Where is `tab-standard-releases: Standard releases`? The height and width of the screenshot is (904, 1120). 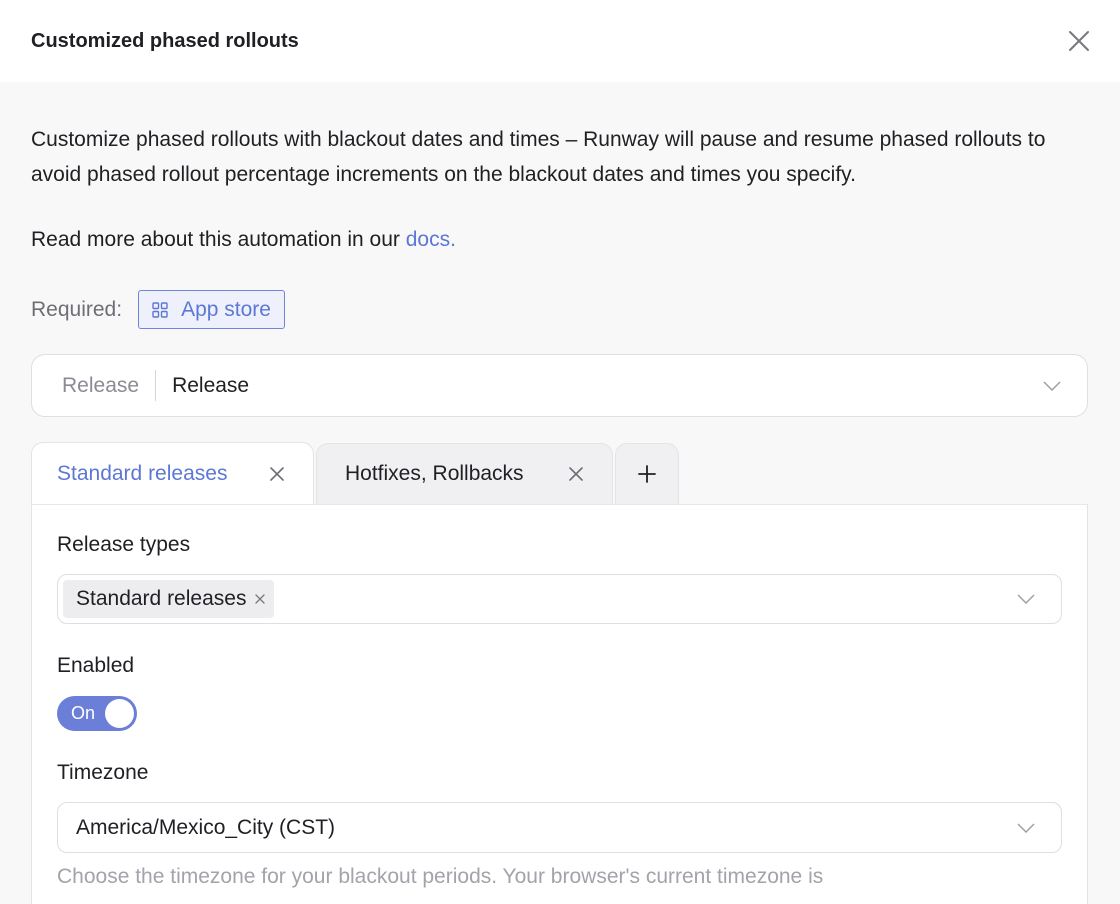 tab-standard-releases: Standard releases is located at coordinates (172, 473).